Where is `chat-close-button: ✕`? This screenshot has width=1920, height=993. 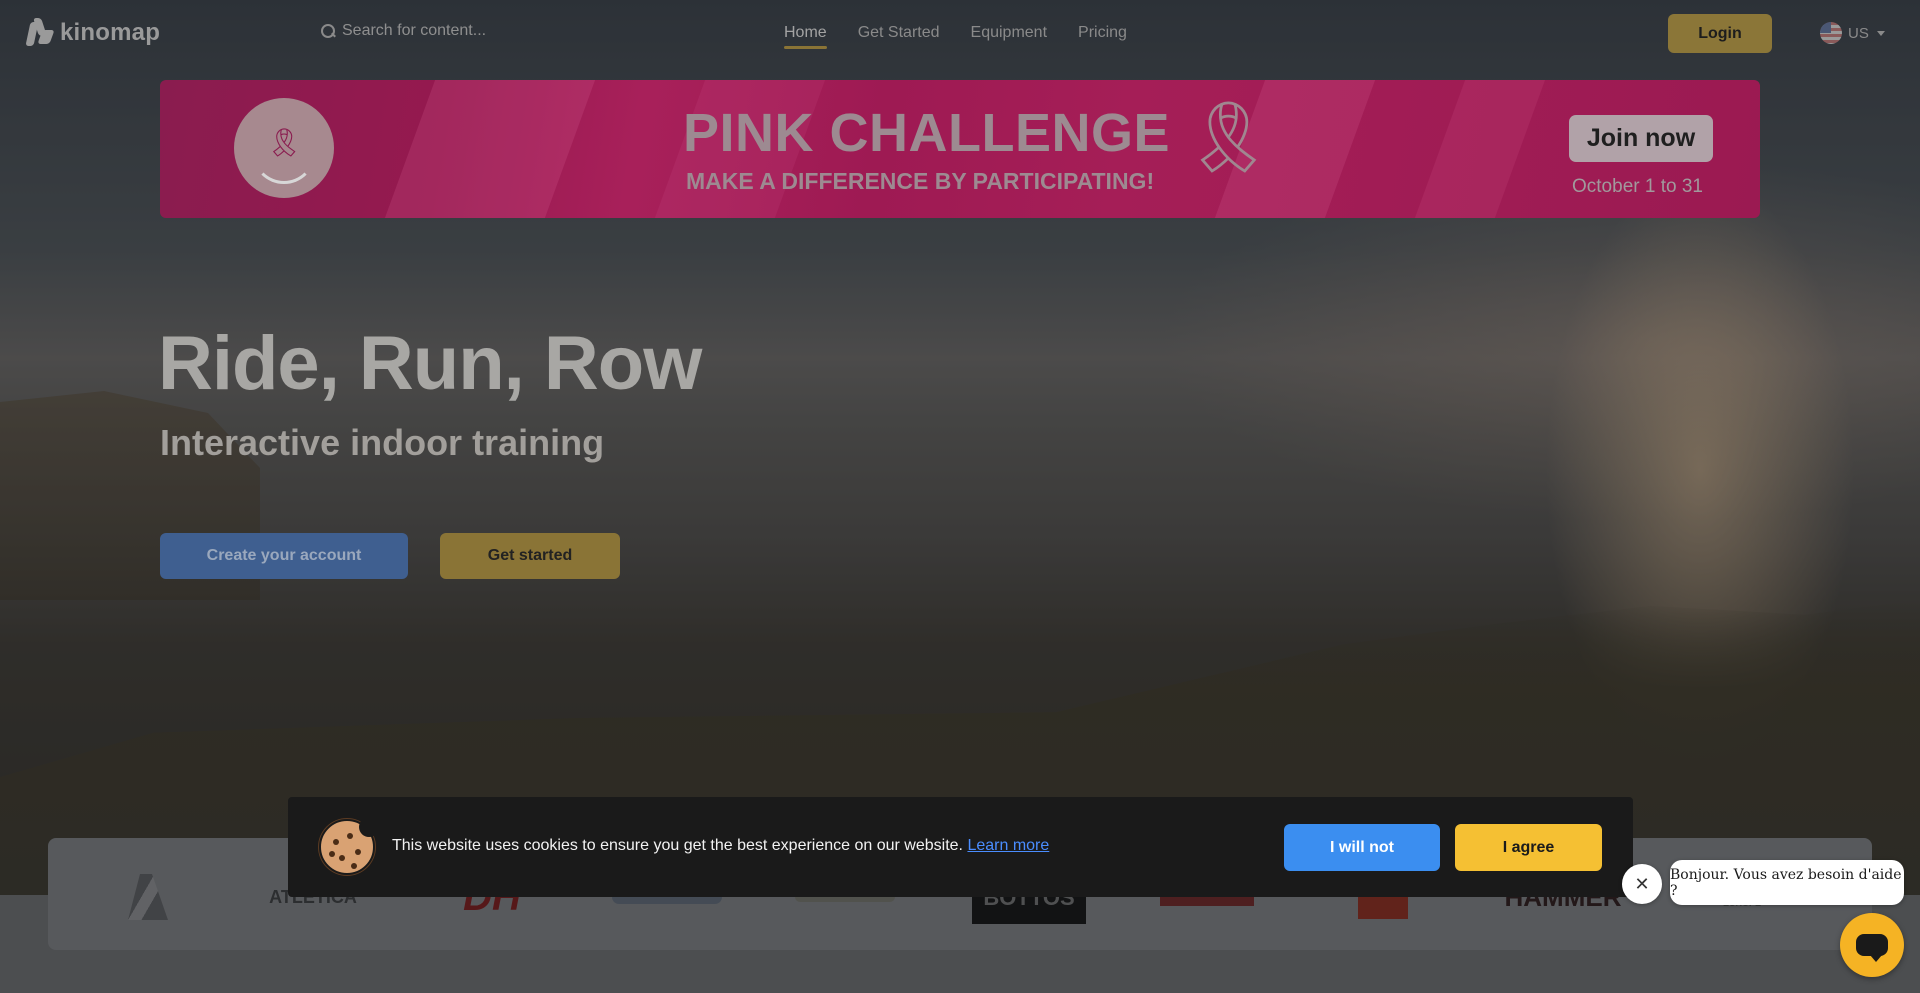
chat-close-button: ✕ is located at coordinates (1642, 884).